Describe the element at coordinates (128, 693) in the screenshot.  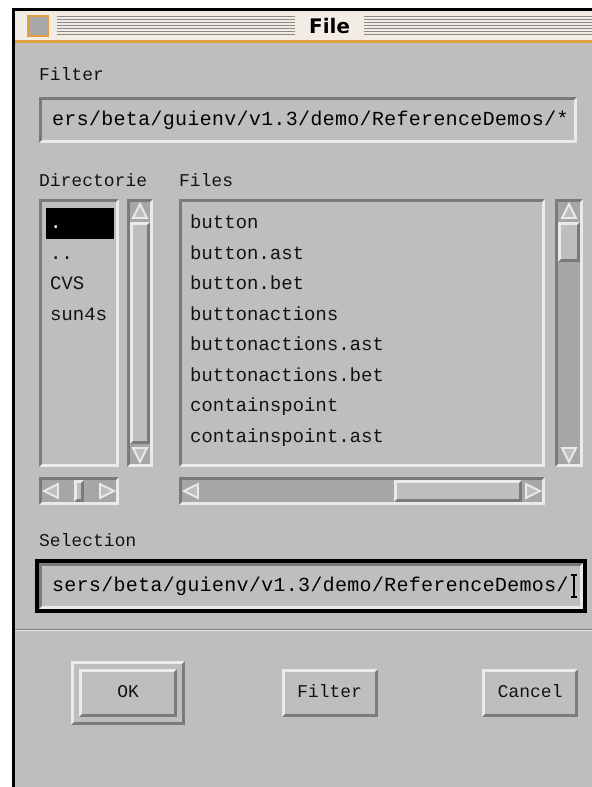
I see `dialog-button: OK` at that location.